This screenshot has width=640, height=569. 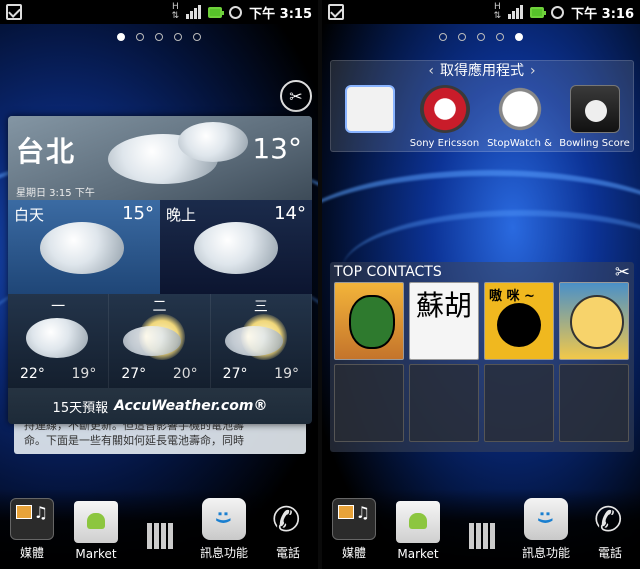 I want to click on forecast-low: 20°, so click(x=185, y=374).